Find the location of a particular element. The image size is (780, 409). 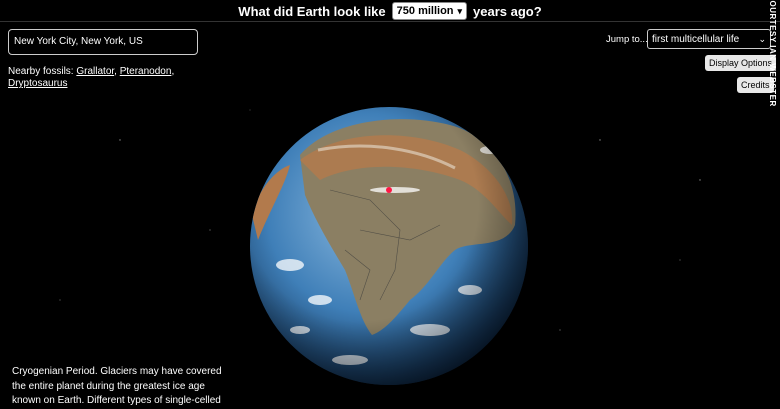

title-after: years ago? is located at coordinates (507, 11).